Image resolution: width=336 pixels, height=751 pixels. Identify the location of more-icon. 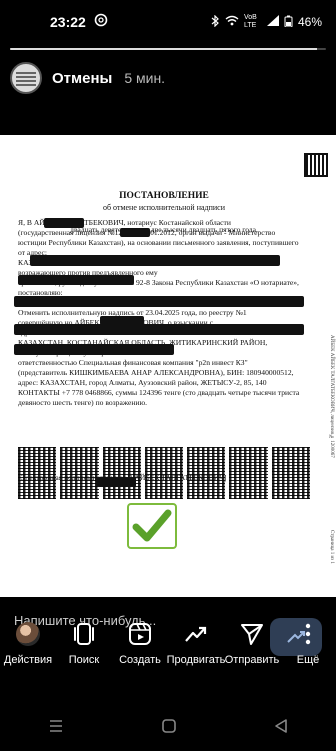
(308, 634).